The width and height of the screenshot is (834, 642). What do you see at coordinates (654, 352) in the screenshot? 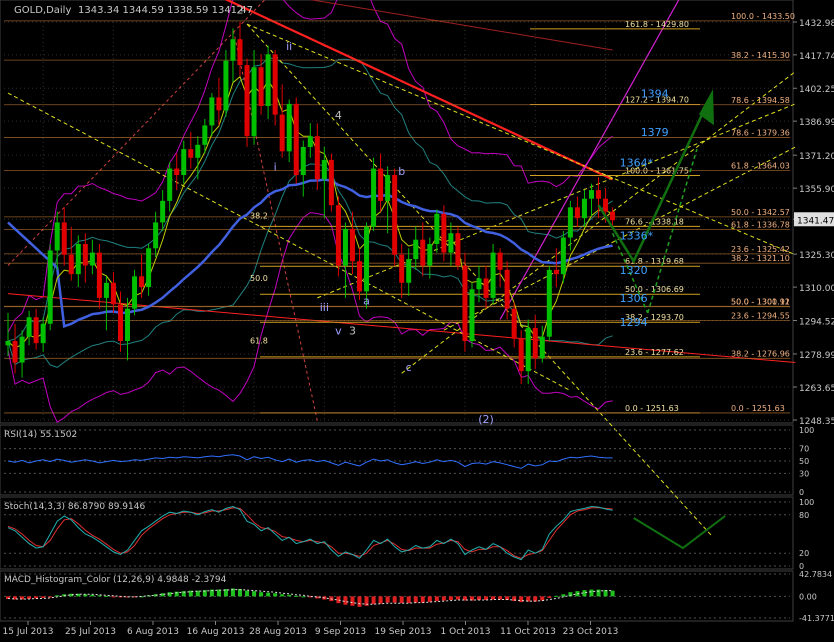
I see `fib-level-label: 23.6 - 1277.62` at bounding box center [654, 352].